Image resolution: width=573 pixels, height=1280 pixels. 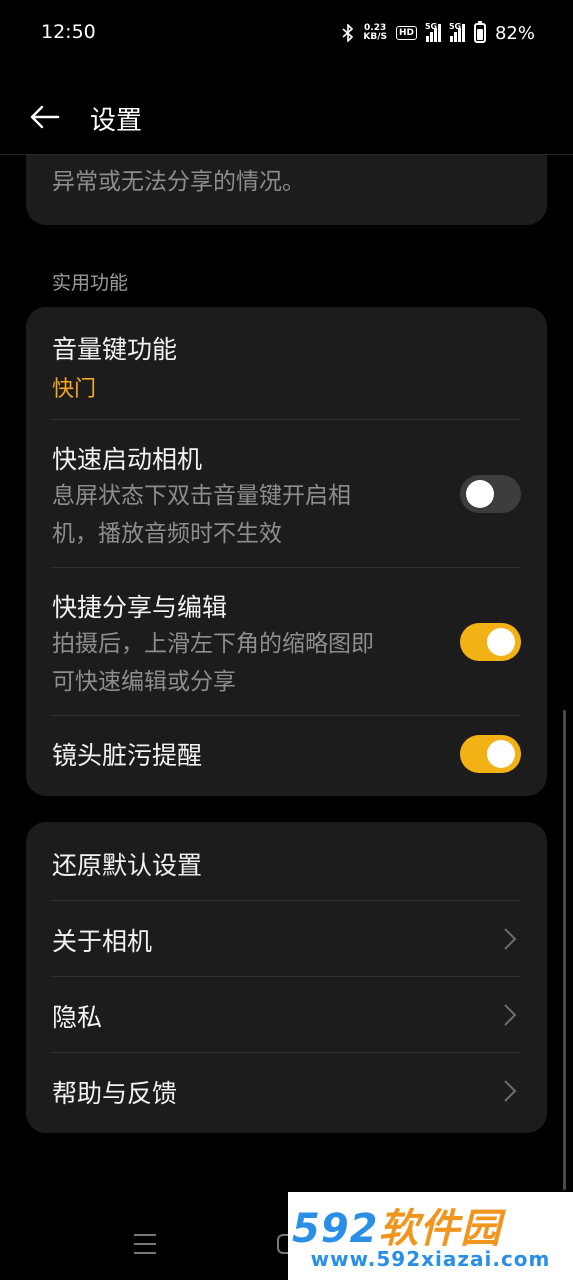 I want to click on volume-key-title: 音量键功能, so click(x=115, y=349).